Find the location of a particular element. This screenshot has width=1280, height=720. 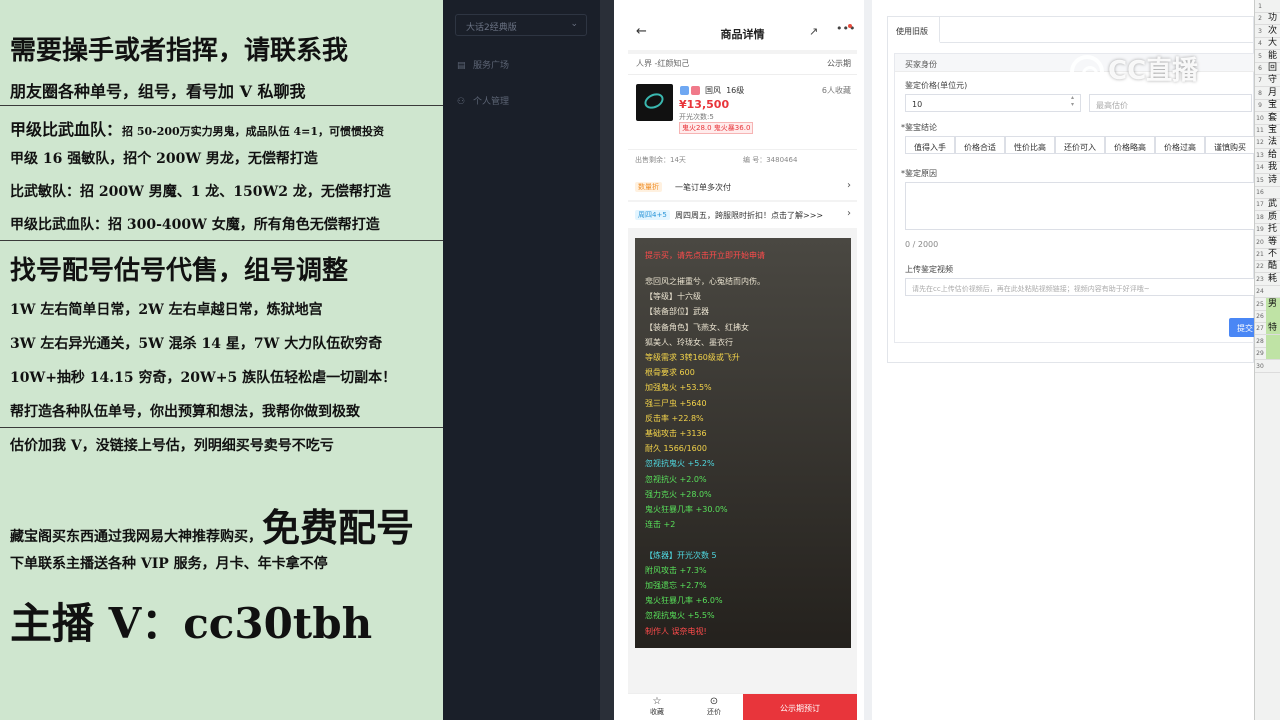

sheet-row: 30 is located at coordinates (1267, 366).